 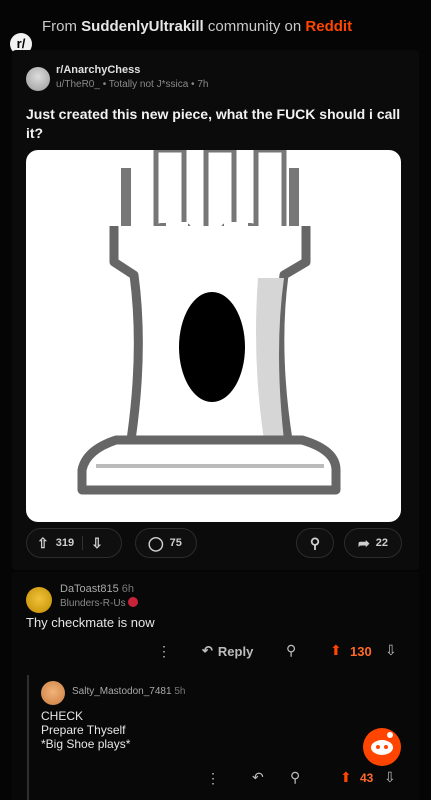 I want to click on flair-emoji-icon, so click(x=132, y=602).